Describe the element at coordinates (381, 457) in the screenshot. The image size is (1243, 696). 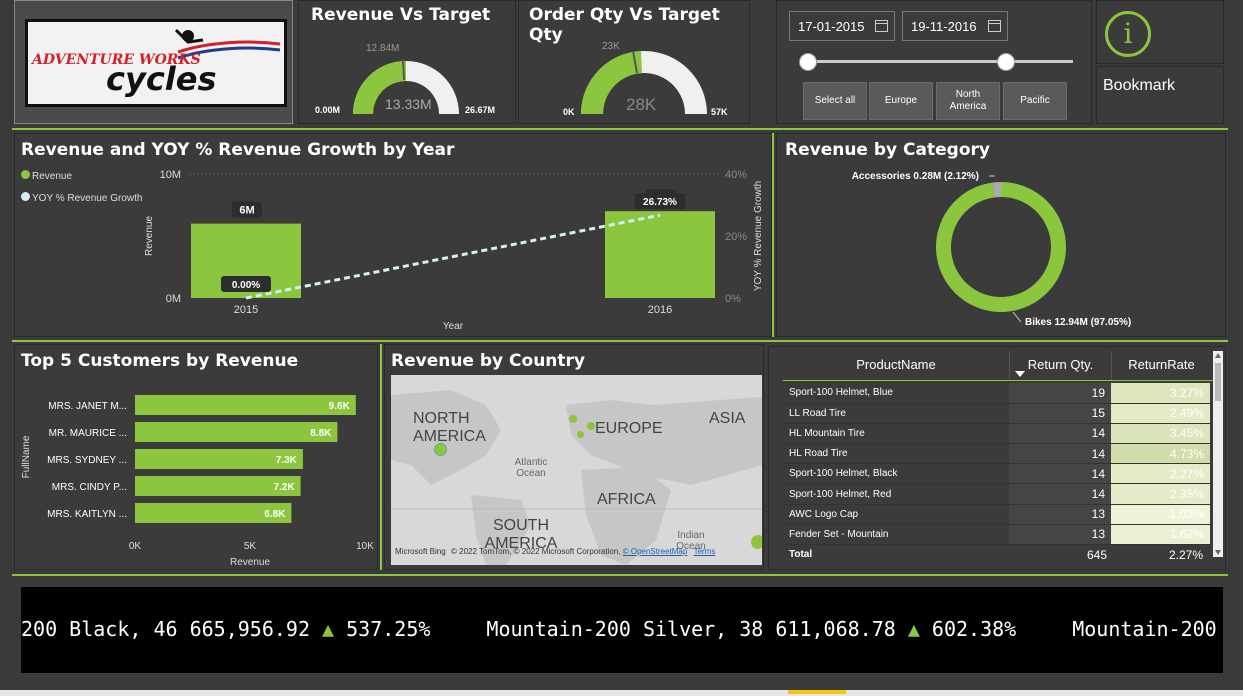
I see `divider-vertical-lower` at that location.